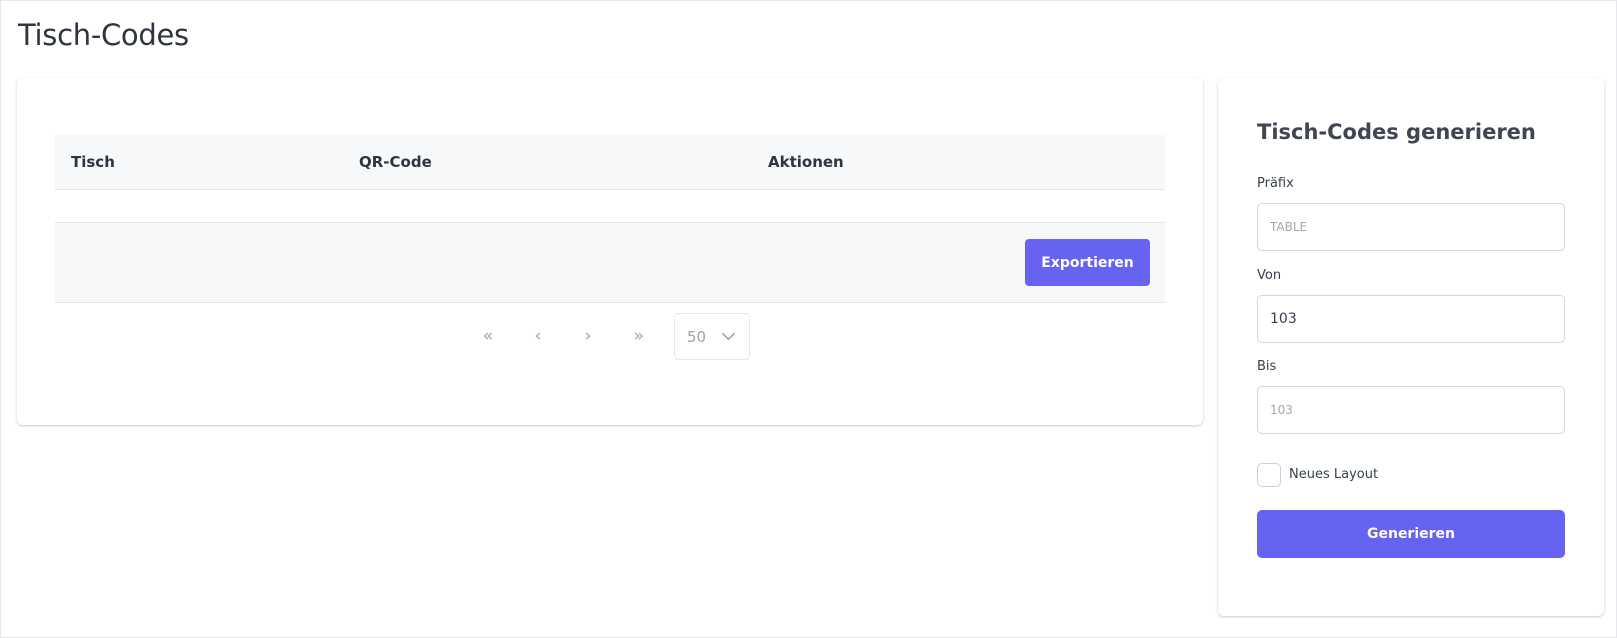 The height and width of the screenshot is (638, 1617). I want to click on form-title: Tisch-Codes generieren, so click(1396, 132).